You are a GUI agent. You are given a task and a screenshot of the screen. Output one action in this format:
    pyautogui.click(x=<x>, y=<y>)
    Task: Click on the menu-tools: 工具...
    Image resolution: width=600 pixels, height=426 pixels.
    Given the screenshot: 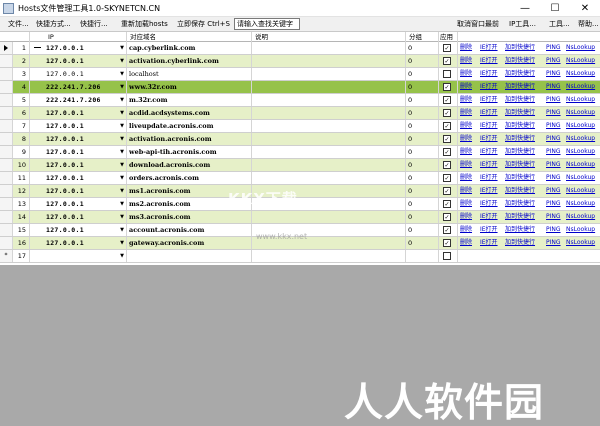 What is the action you would take?
    pyautogui.click(x=559, y=24)
    